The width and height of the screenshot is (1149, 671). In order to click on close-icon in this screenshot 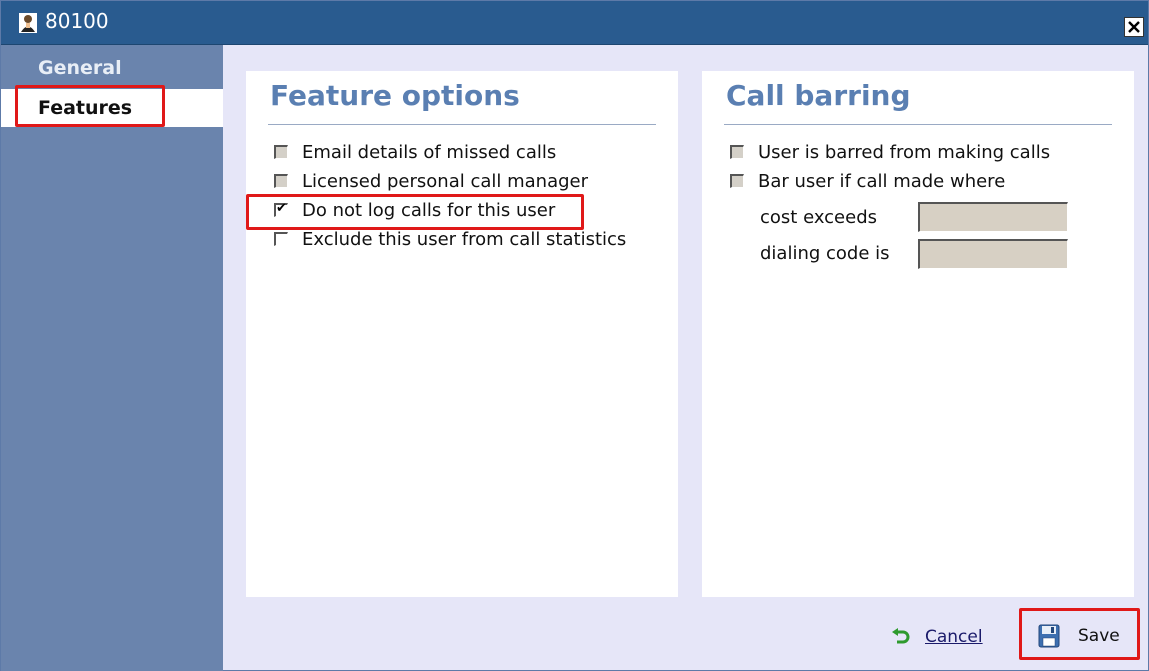, I will do `click(1134, 27)`.